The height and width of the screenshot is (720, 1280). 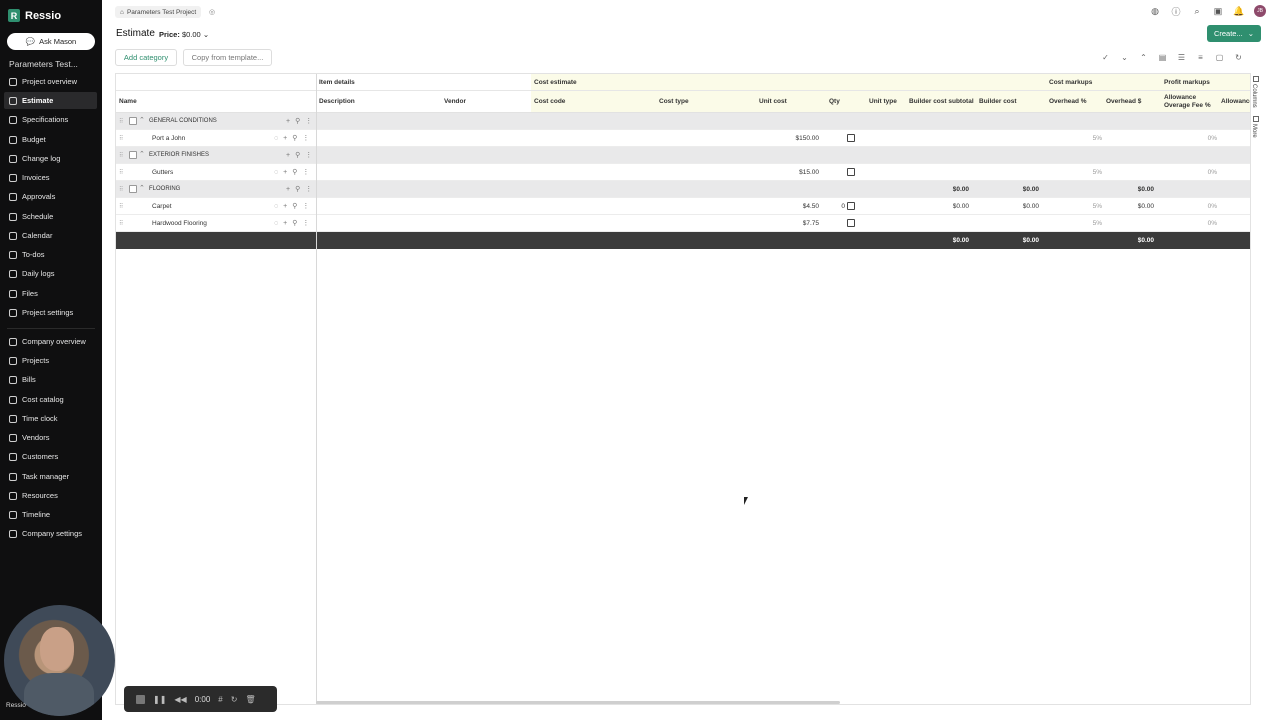 I want to click on sidebar-item-company-overview: Company overview, so click(x=50, y=341).